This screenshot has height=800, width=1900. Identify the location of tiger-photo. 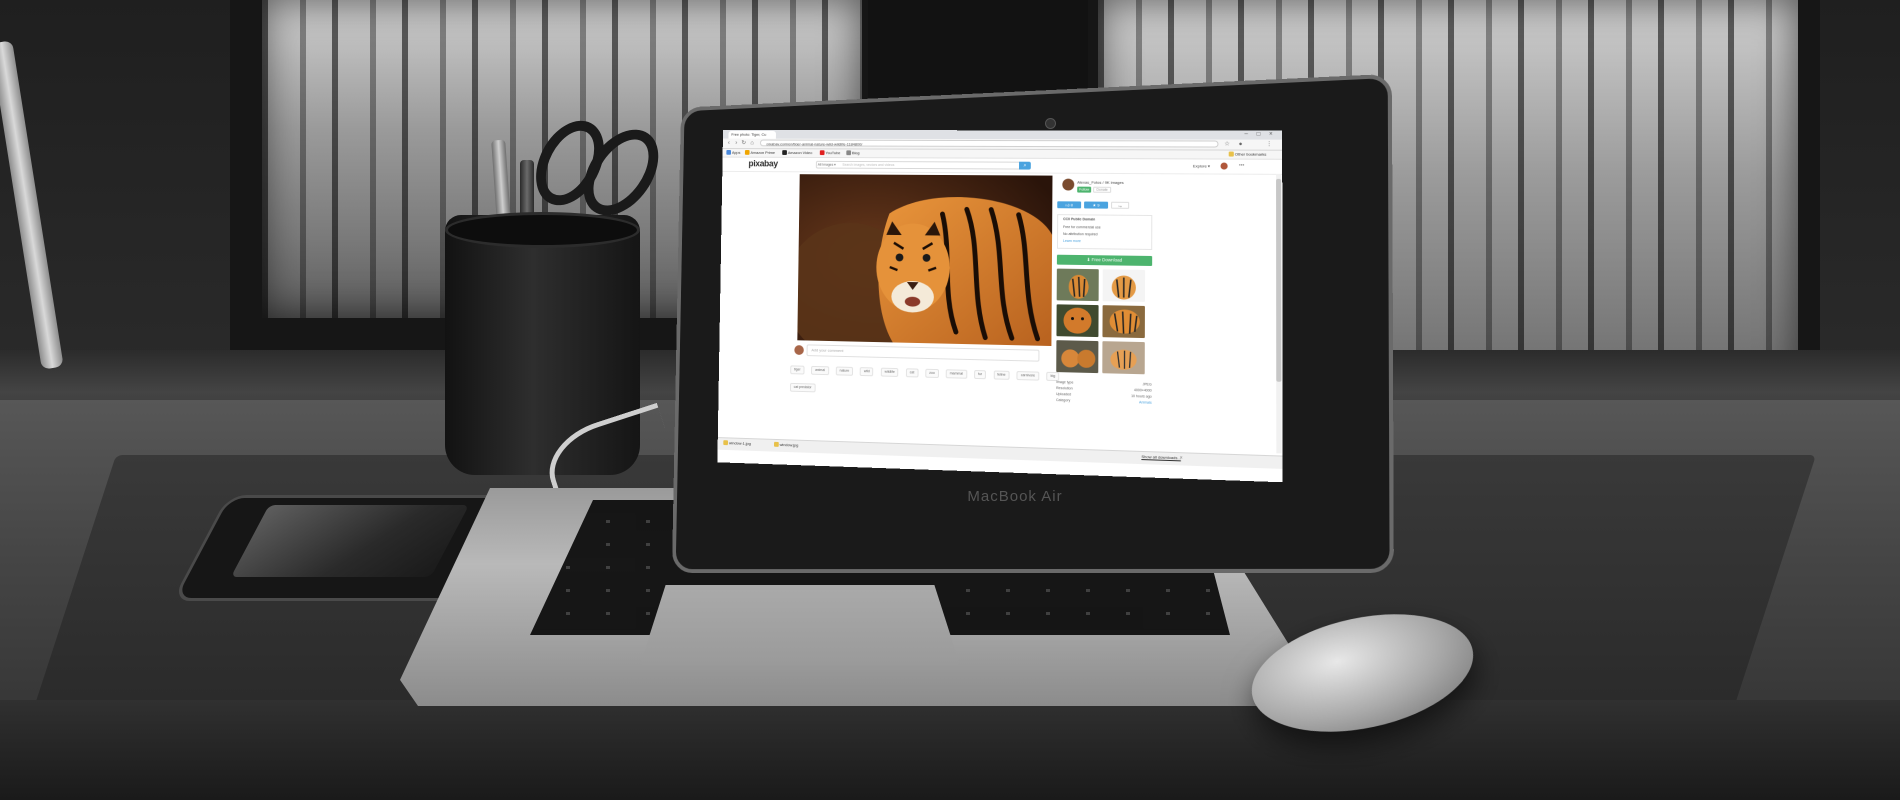
(924, 260).